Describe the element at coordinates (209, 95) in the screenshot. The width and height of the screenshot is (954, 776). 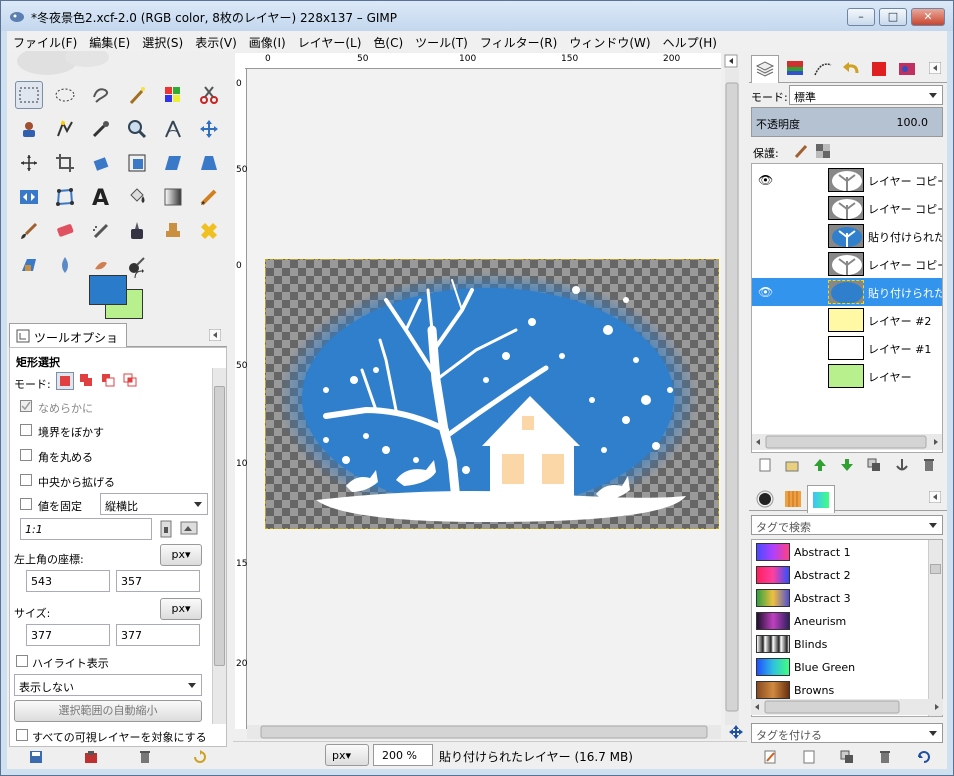
I see `scissors-tool` at that location.